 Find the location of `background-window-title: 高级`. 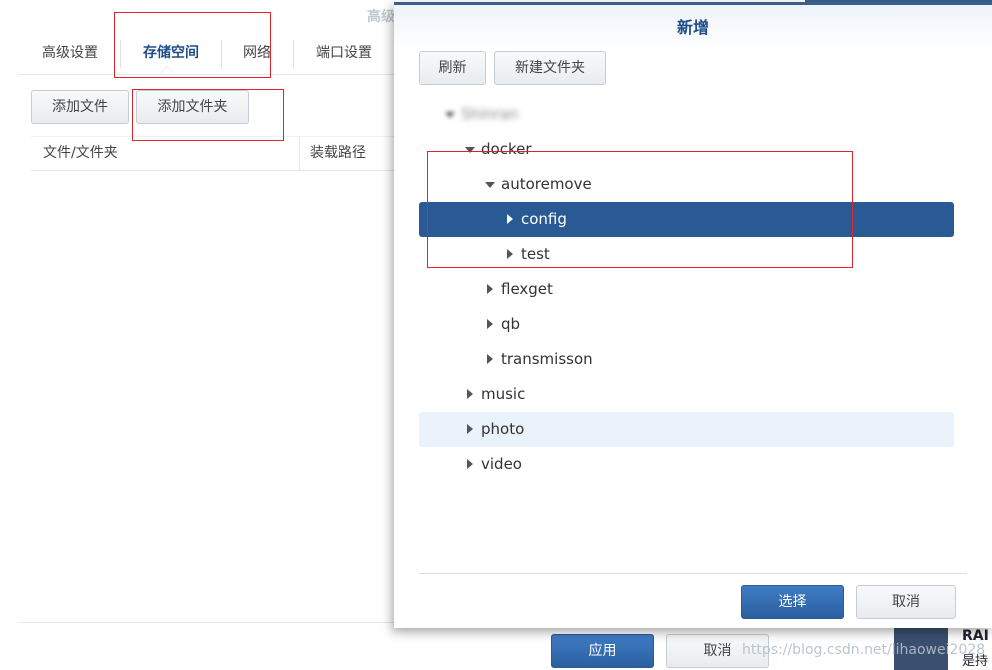

background-window-title: 高级 is located at coordinates (381, 17).